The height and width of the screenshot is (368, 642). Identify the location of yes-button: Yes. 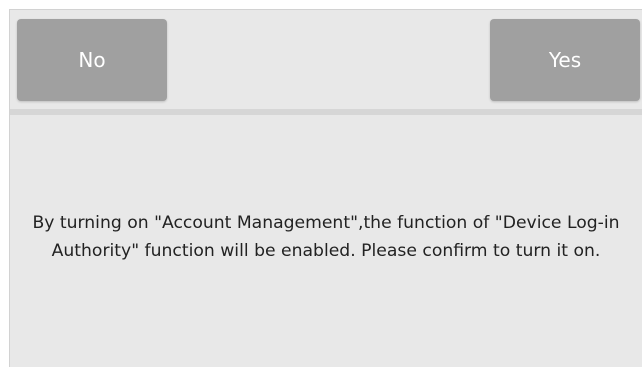
(565, 60).